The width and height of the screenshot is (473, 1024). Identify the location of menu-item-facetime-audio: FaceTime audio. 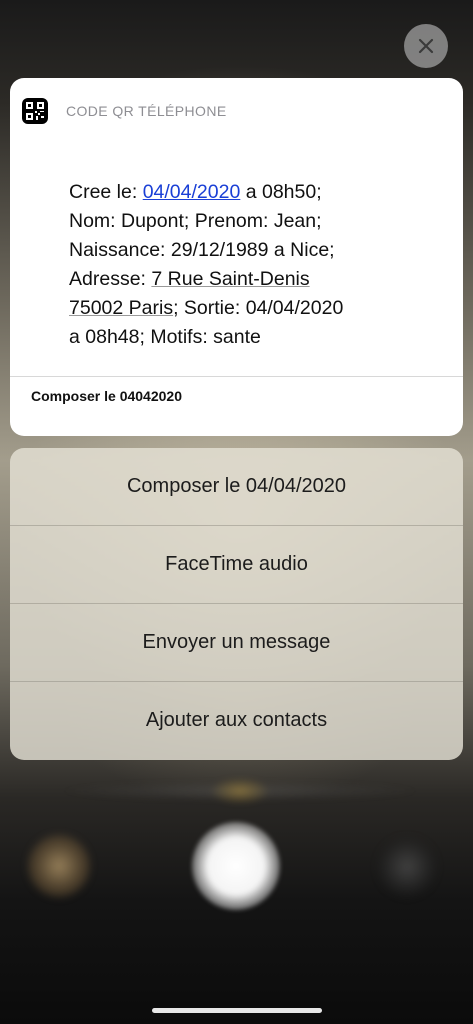
(236, 565).